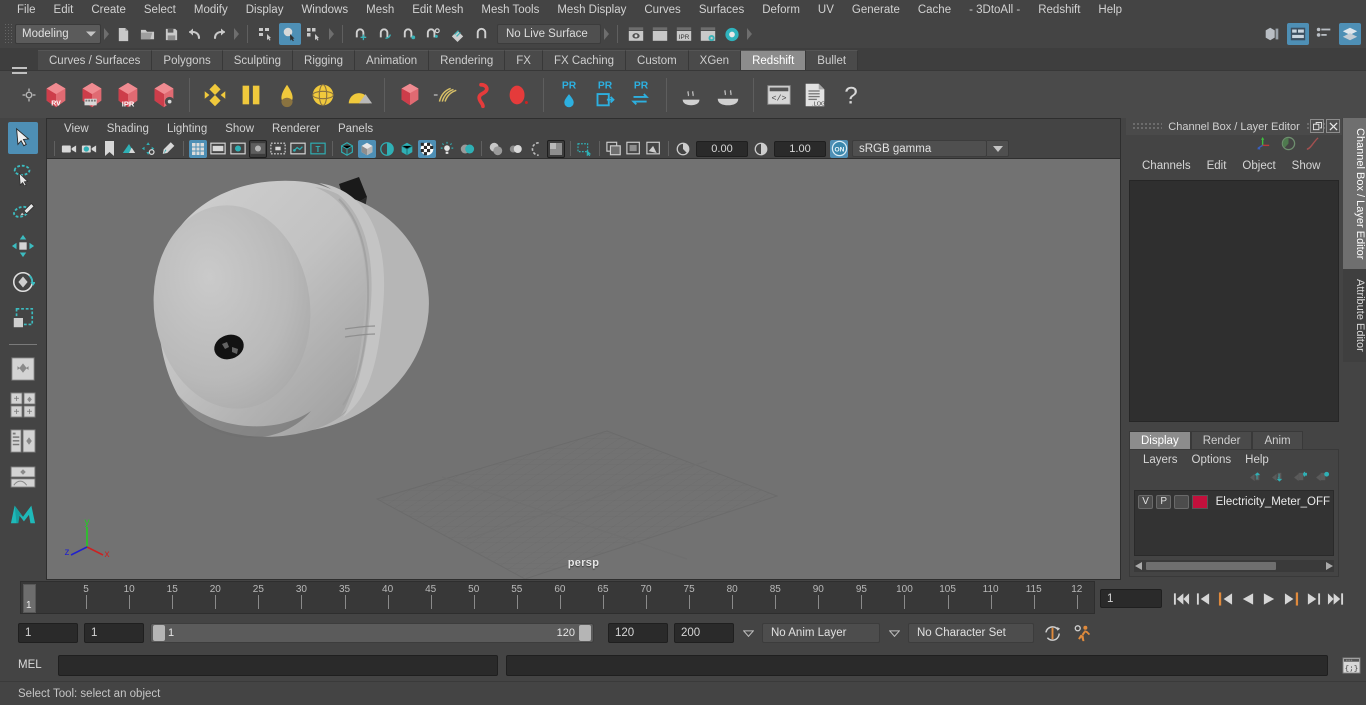 This screenshot has height=705, width=1366. What do you see at coordinates (265, 10) in the screenshot?
I see `menu-display: Display` at bounding box center [265, 10].